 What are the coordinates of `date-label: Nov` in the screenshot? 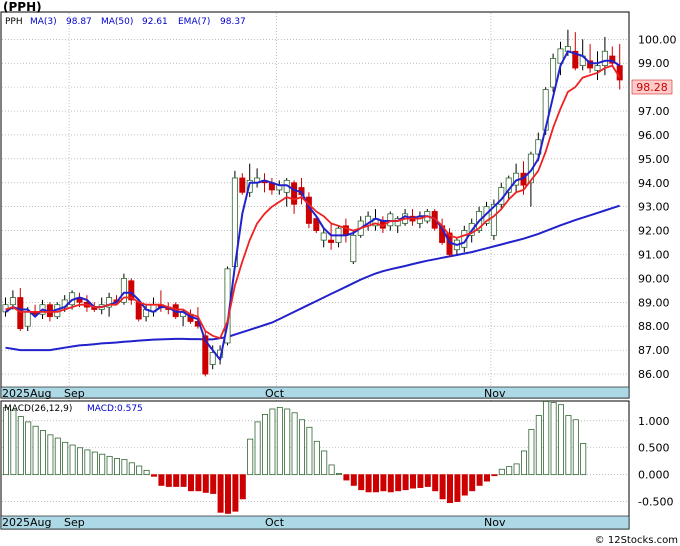 It's located at (495, 393).